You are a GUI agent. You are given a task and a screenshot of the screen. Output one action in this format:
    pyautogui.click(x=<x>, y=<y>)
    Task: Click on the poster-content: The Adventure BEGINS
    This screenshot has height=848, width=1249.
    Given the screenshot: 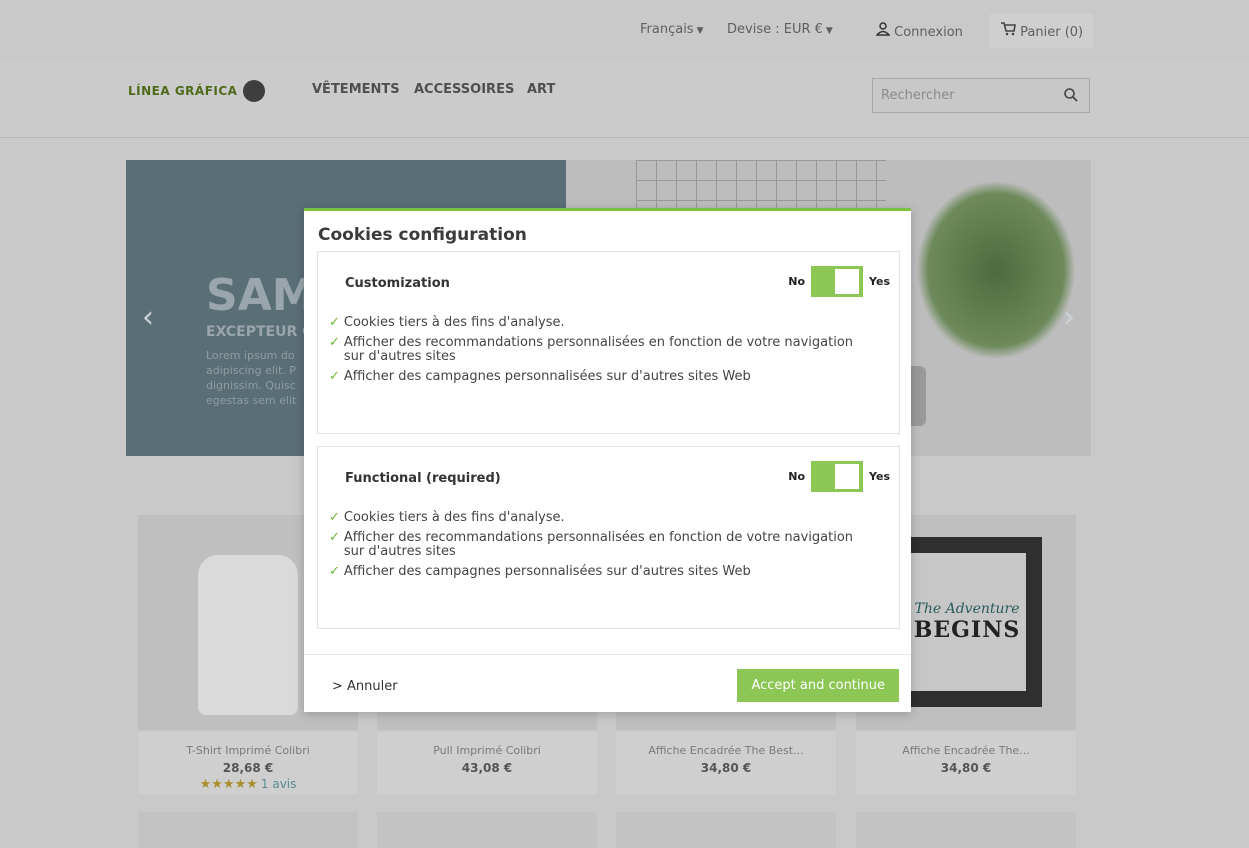 What is the action you would take?
    pyautogui.click(x=967, y=622)
    